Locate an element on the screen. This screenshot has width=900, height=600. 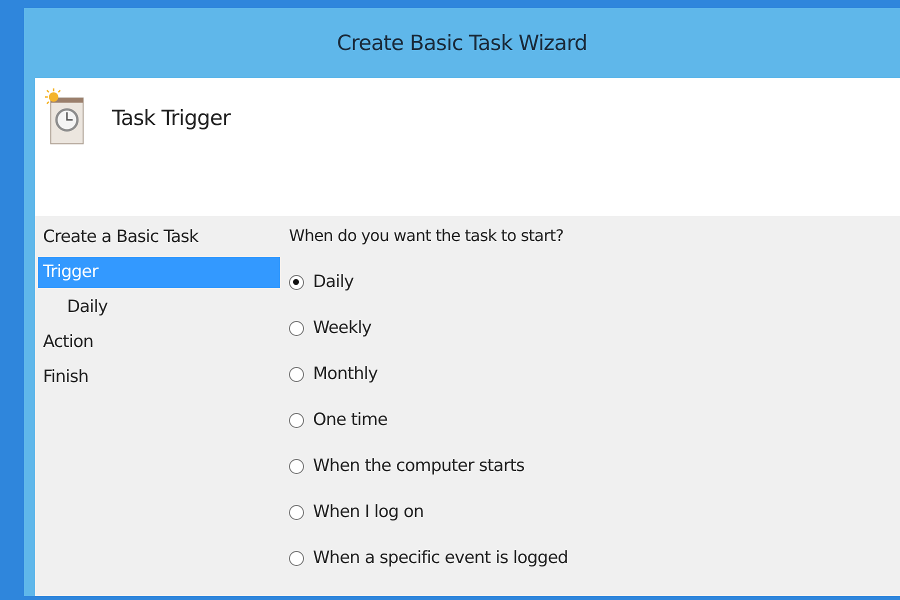
page-title: Task Trigger is located at coordinates (171, 118).